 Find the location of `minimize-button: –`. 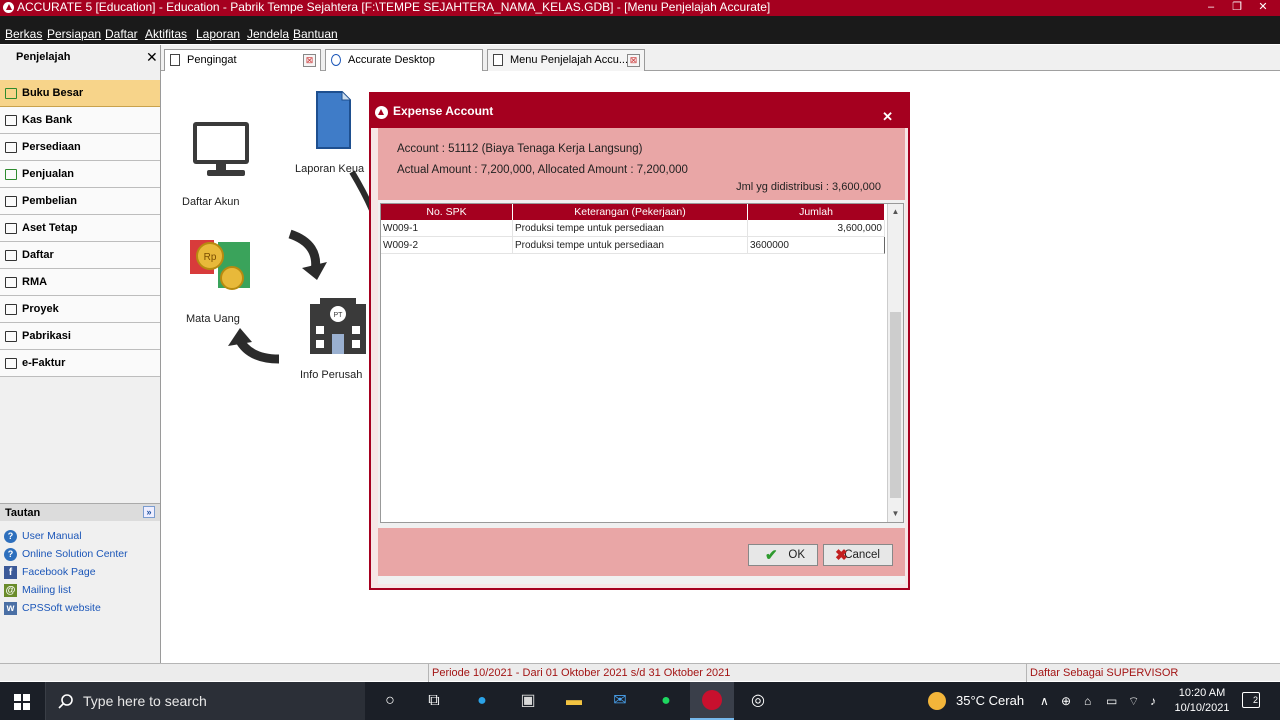

minimize-button: – is located at coordinates (1211, 8).